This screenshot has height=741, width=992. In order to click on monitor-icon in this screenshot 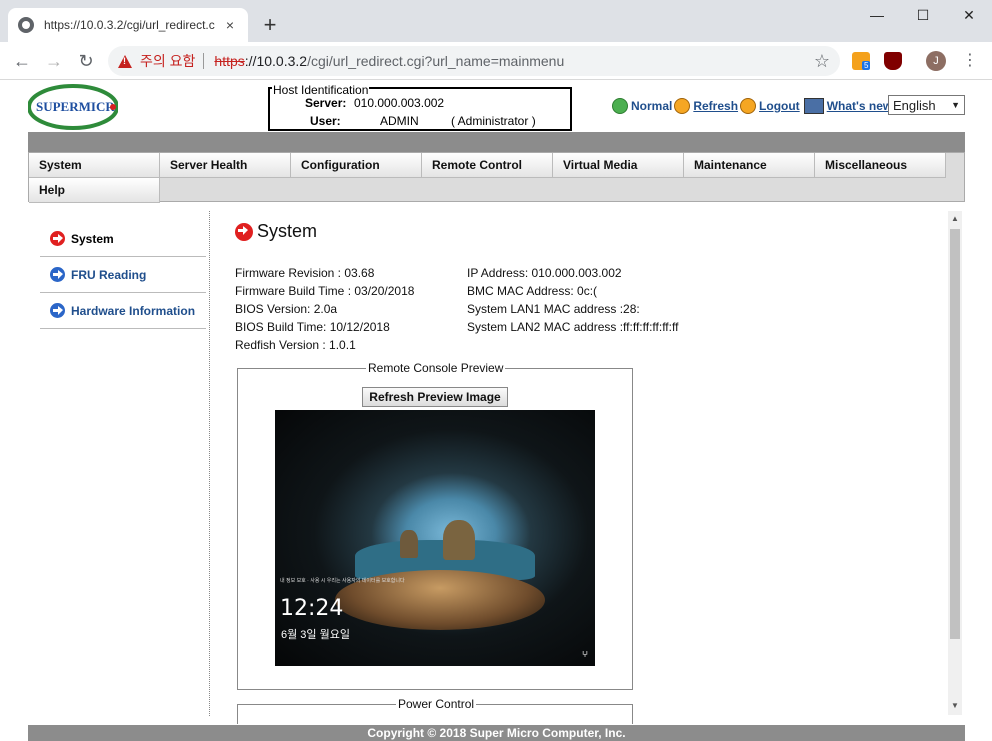, I will do `click(813, 106)`.